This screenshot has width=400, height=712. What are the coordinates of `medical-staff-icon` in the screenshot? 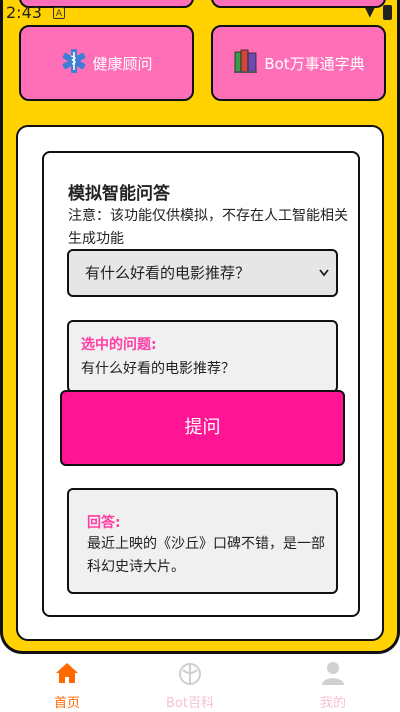 It's located at (74, 63).